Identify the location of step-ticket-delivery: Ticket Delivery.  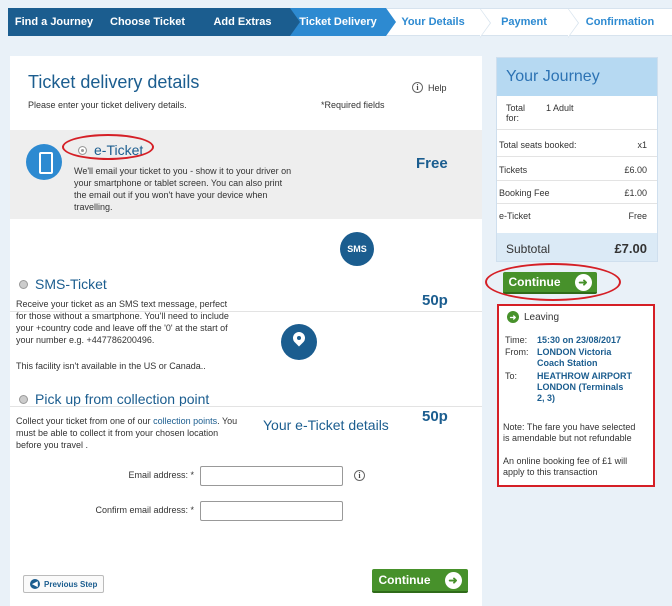
(343, 22).